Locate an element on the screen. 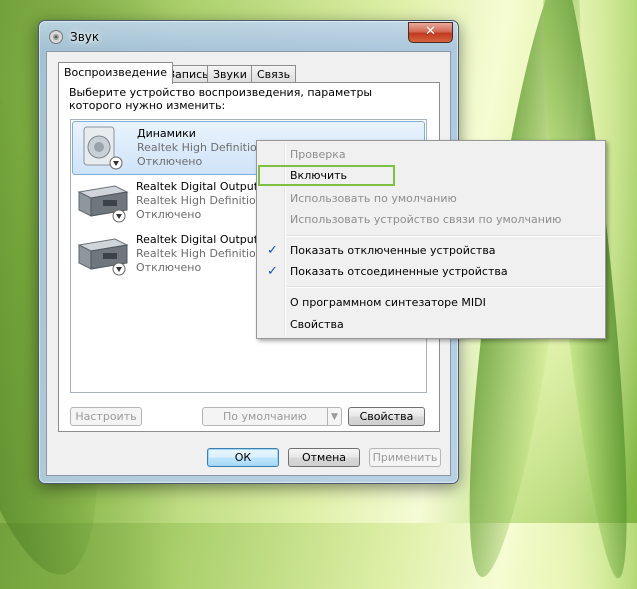 Image resolution: width=637 pixels, height=589 pixels. menu-item-set-default: Использовать по умолчанию is located at coordinates (431, 198).